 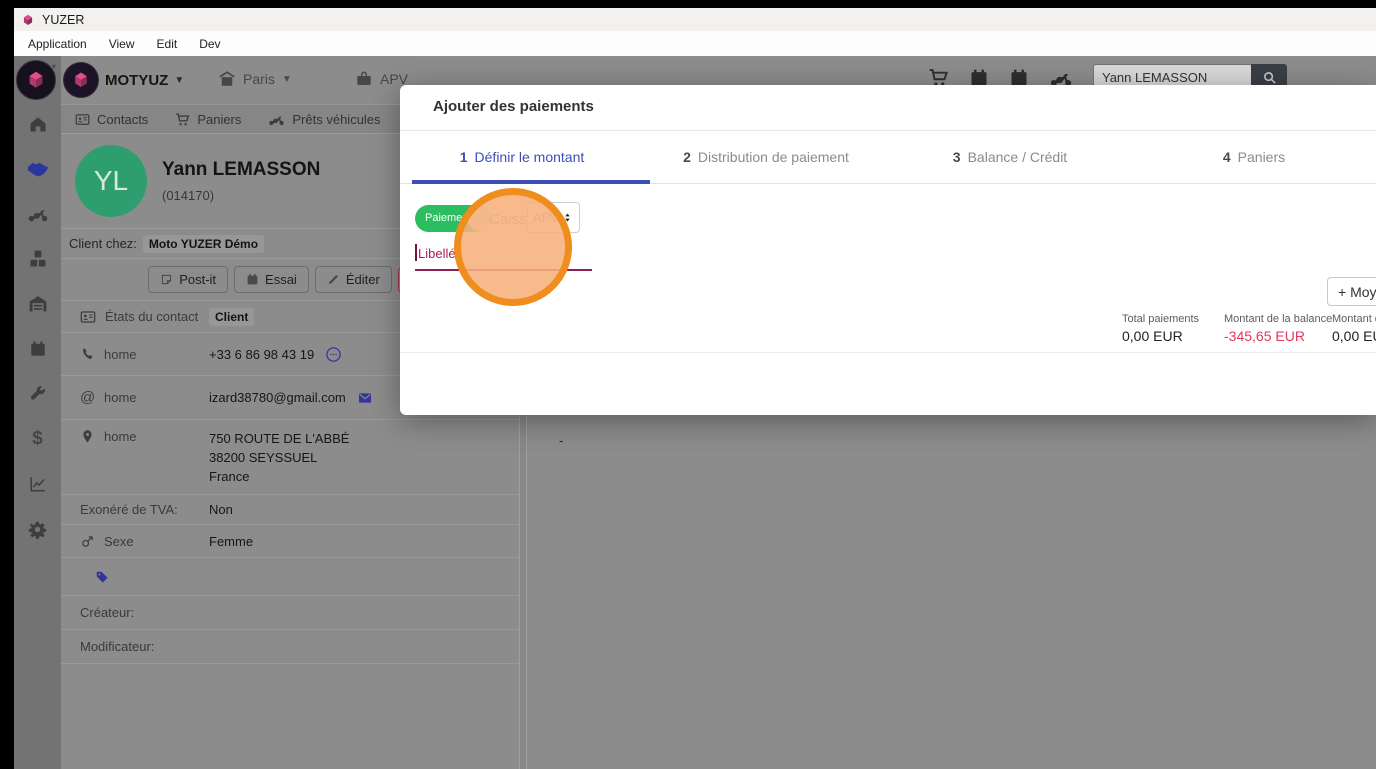 I want to click on mail-icon, so click(x=365, y=398).